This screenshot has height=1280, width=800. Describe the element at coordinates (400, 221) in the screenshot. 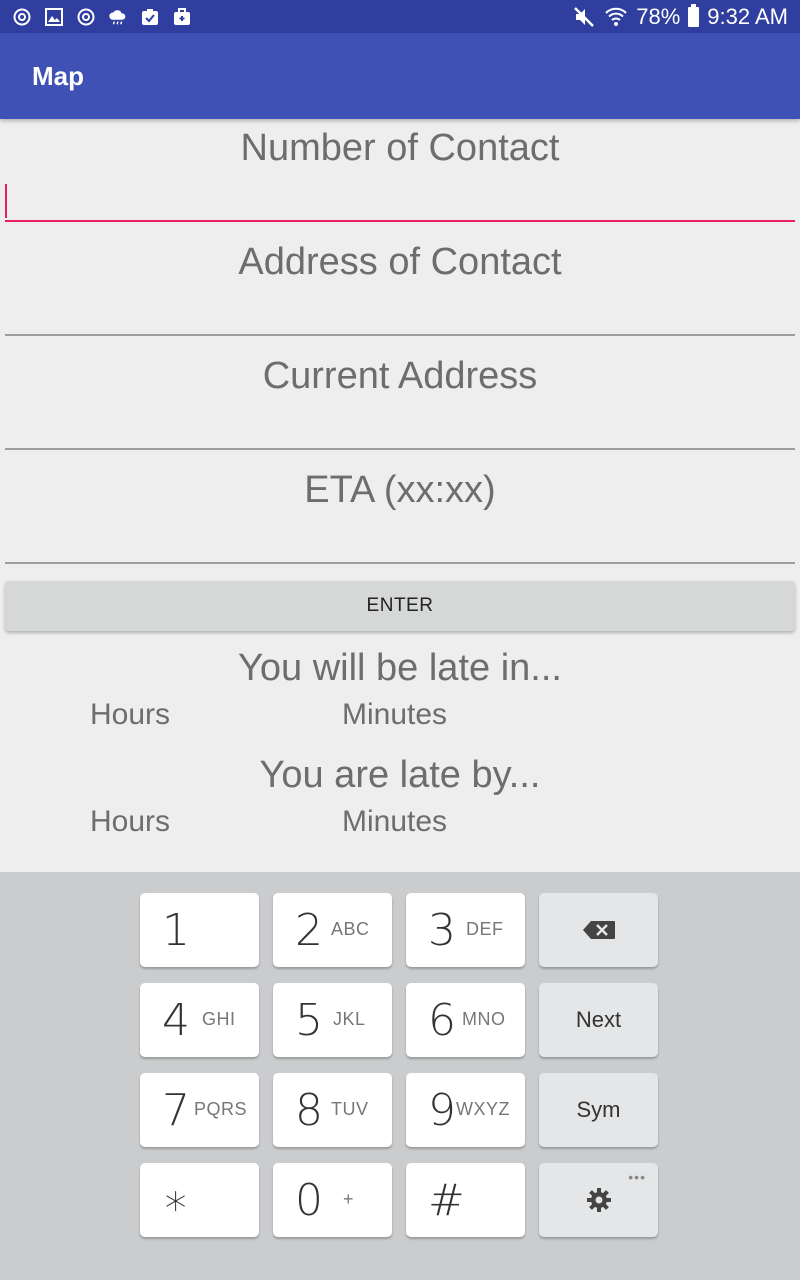

I see `contact-number-underline` at that location.